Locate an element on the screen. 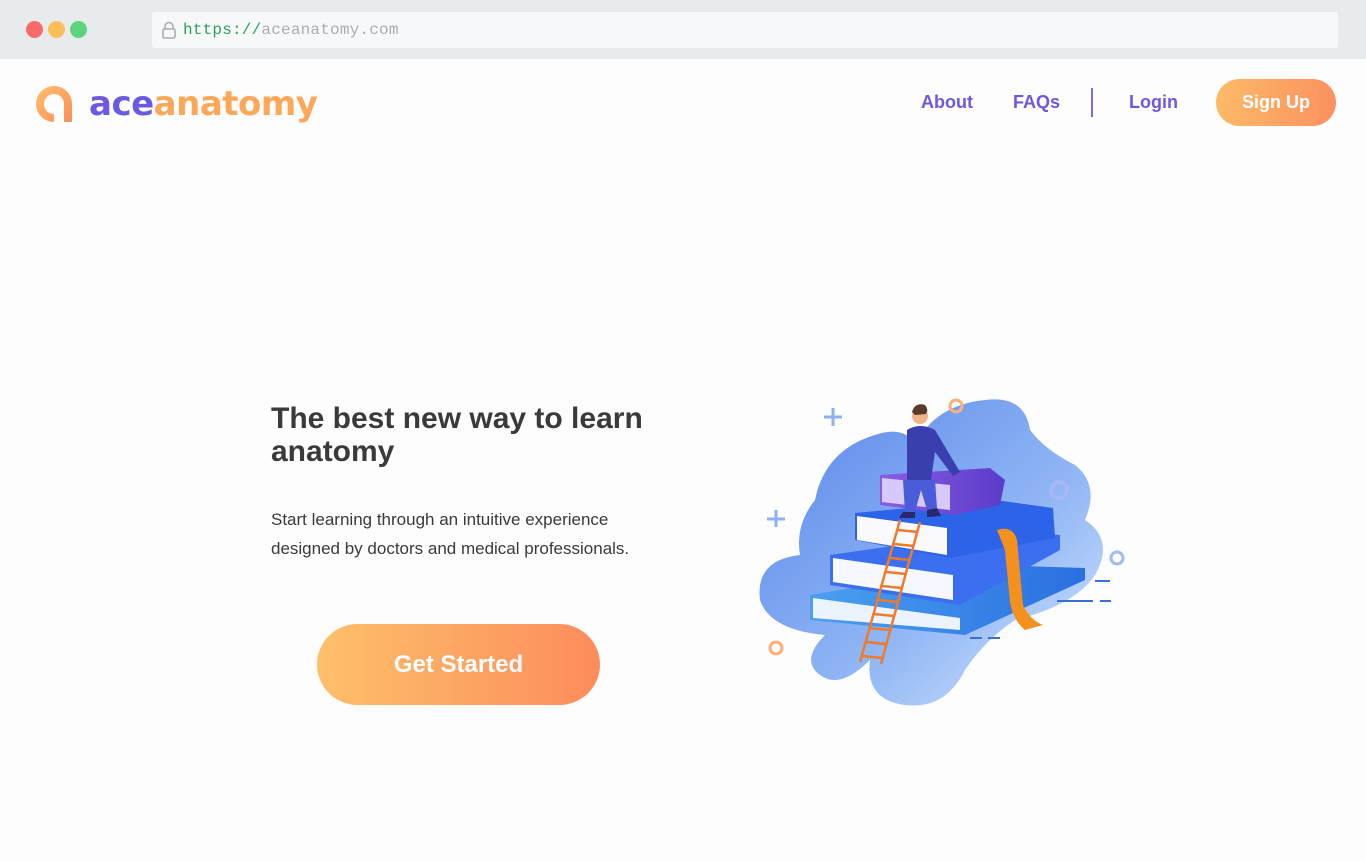  hero-title: The best new way to learn anatomy is located at coordinates (457, 435).